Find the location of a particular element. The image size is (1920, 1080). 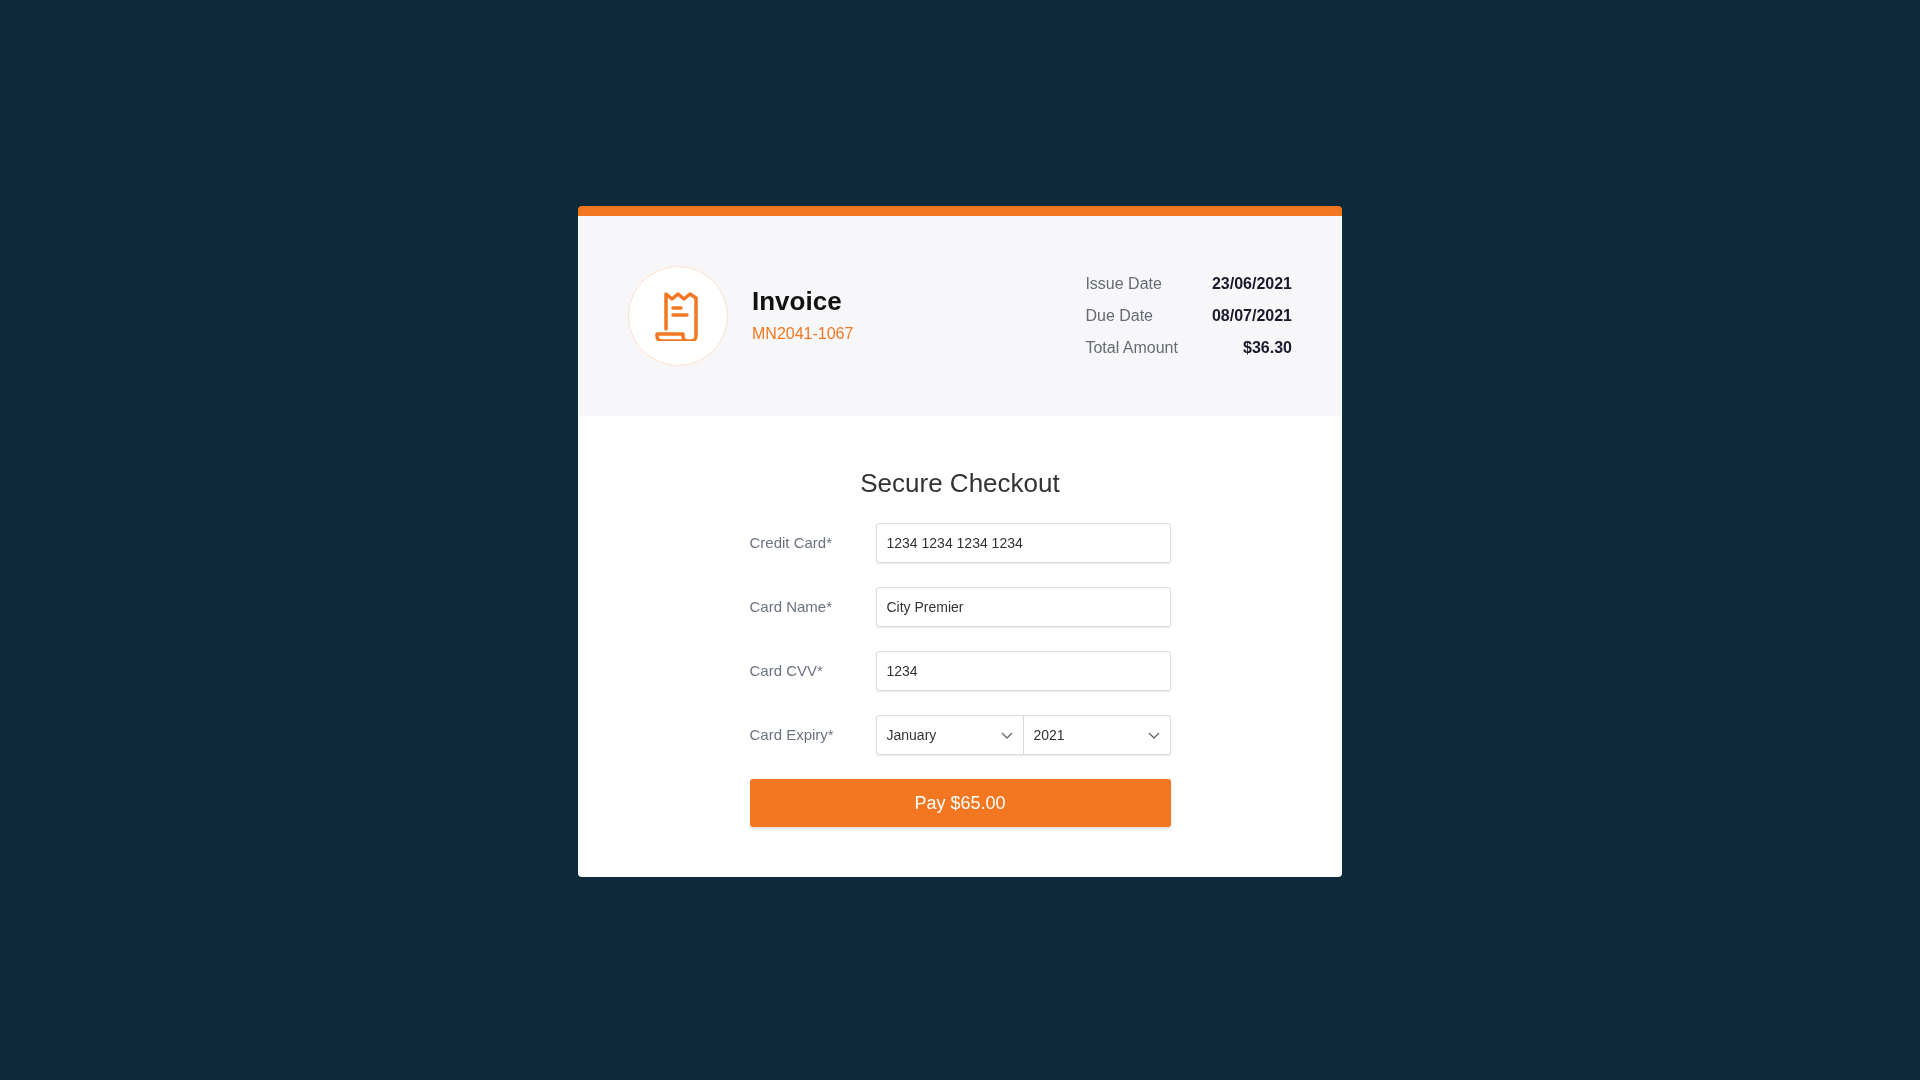

detail-value: $36.30 is located at coordinates (1267, 348).